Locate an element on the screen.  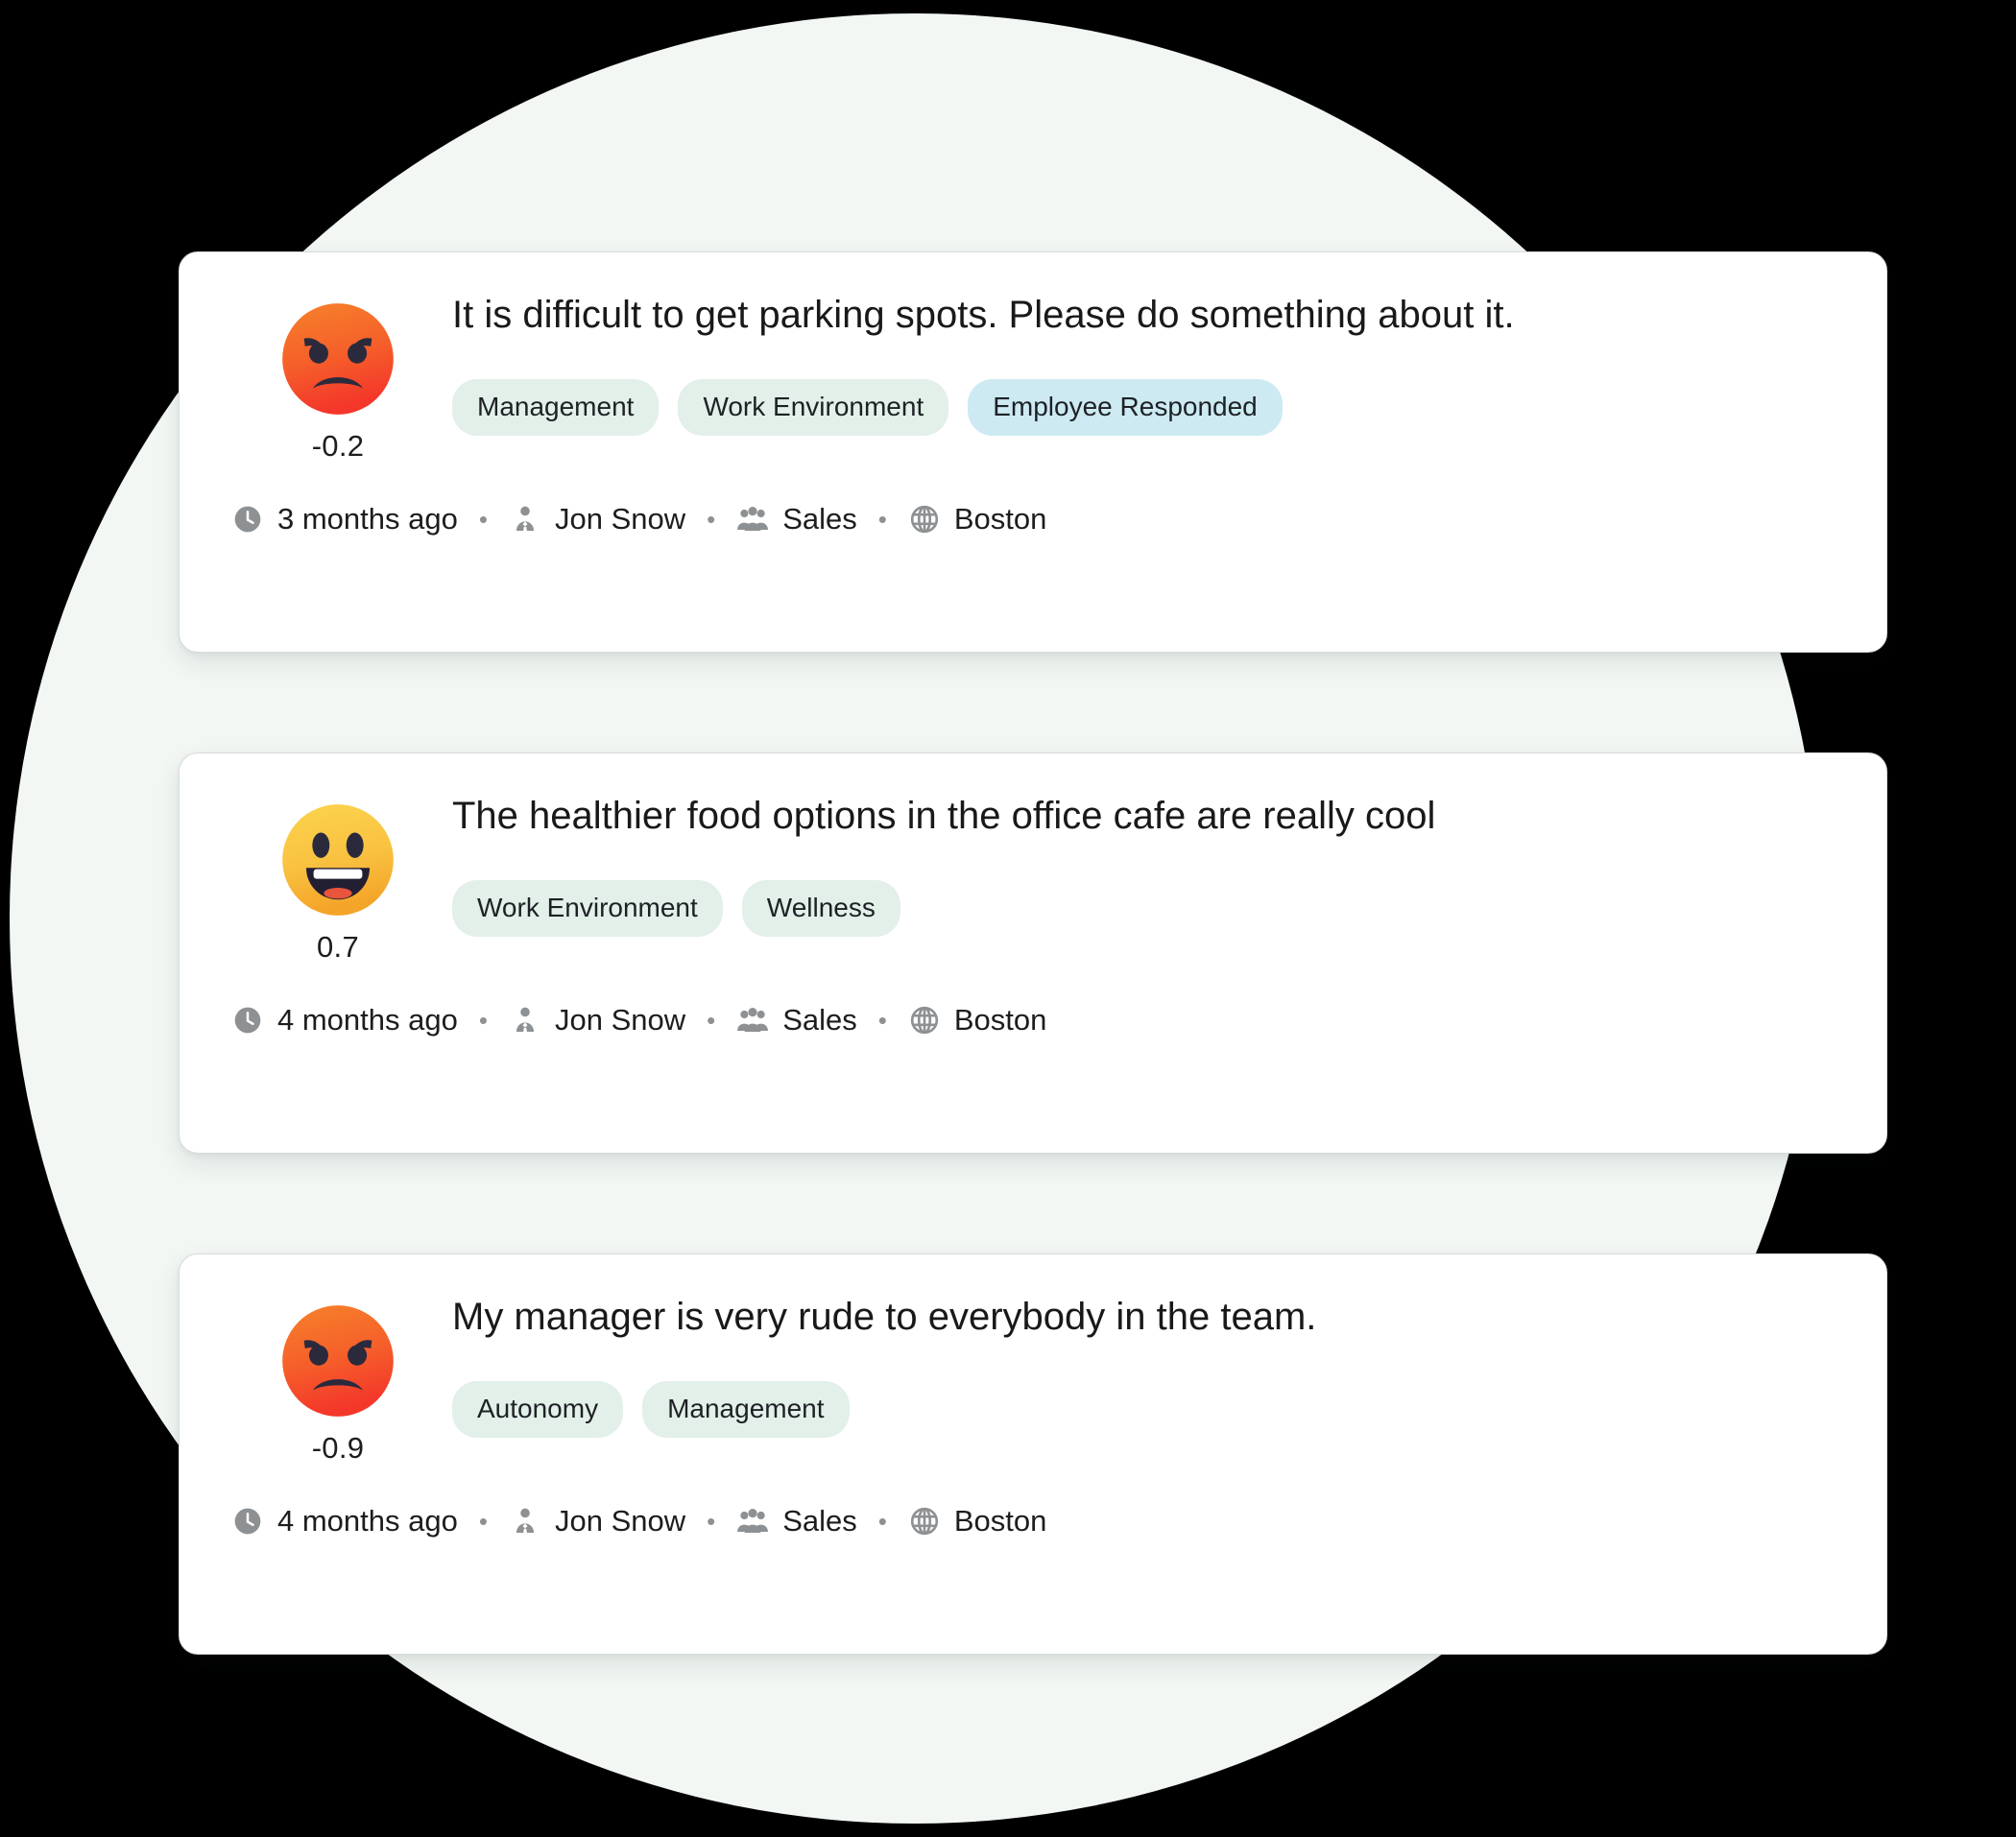
meta-time: 3 months ago is located at coordinates (344, 519).